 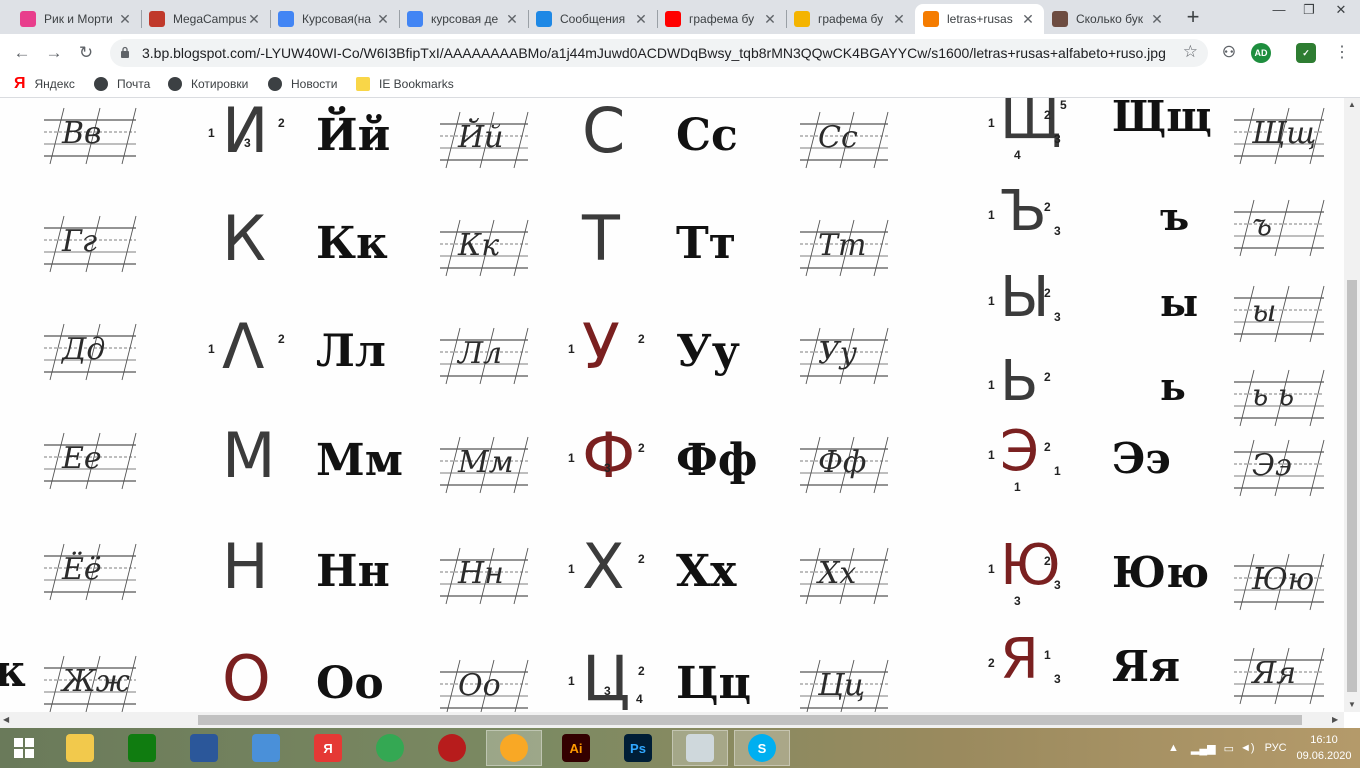 I want to click on tab-title: Сообщения, so click(x=593, y=19).